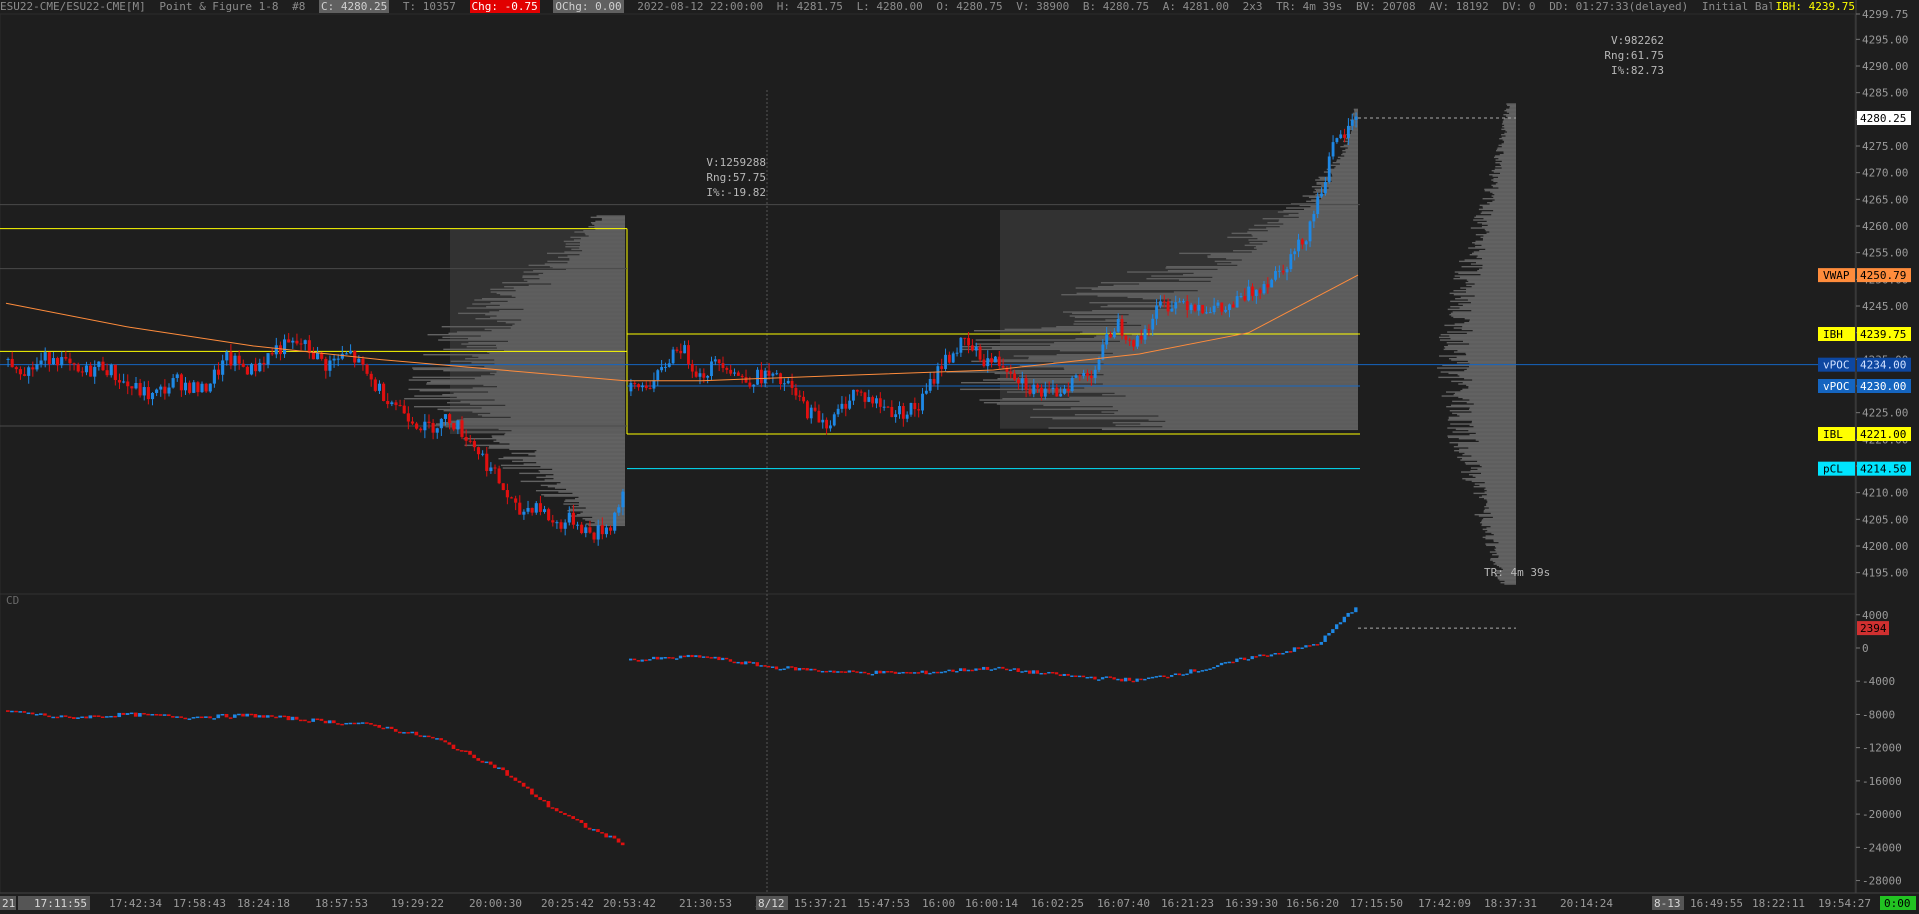  What do you see at coordinates (938, 903) in the screenshot?
I see `time-label: 16:00` at bounding box center [938, 903].